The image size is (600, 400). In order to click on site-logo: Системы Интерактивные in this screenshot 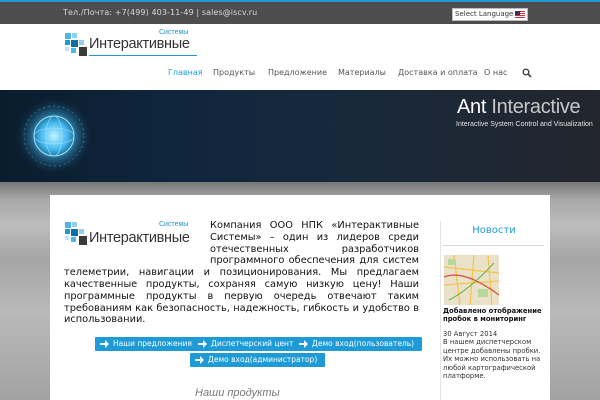, I will do `click(133, 46)`.